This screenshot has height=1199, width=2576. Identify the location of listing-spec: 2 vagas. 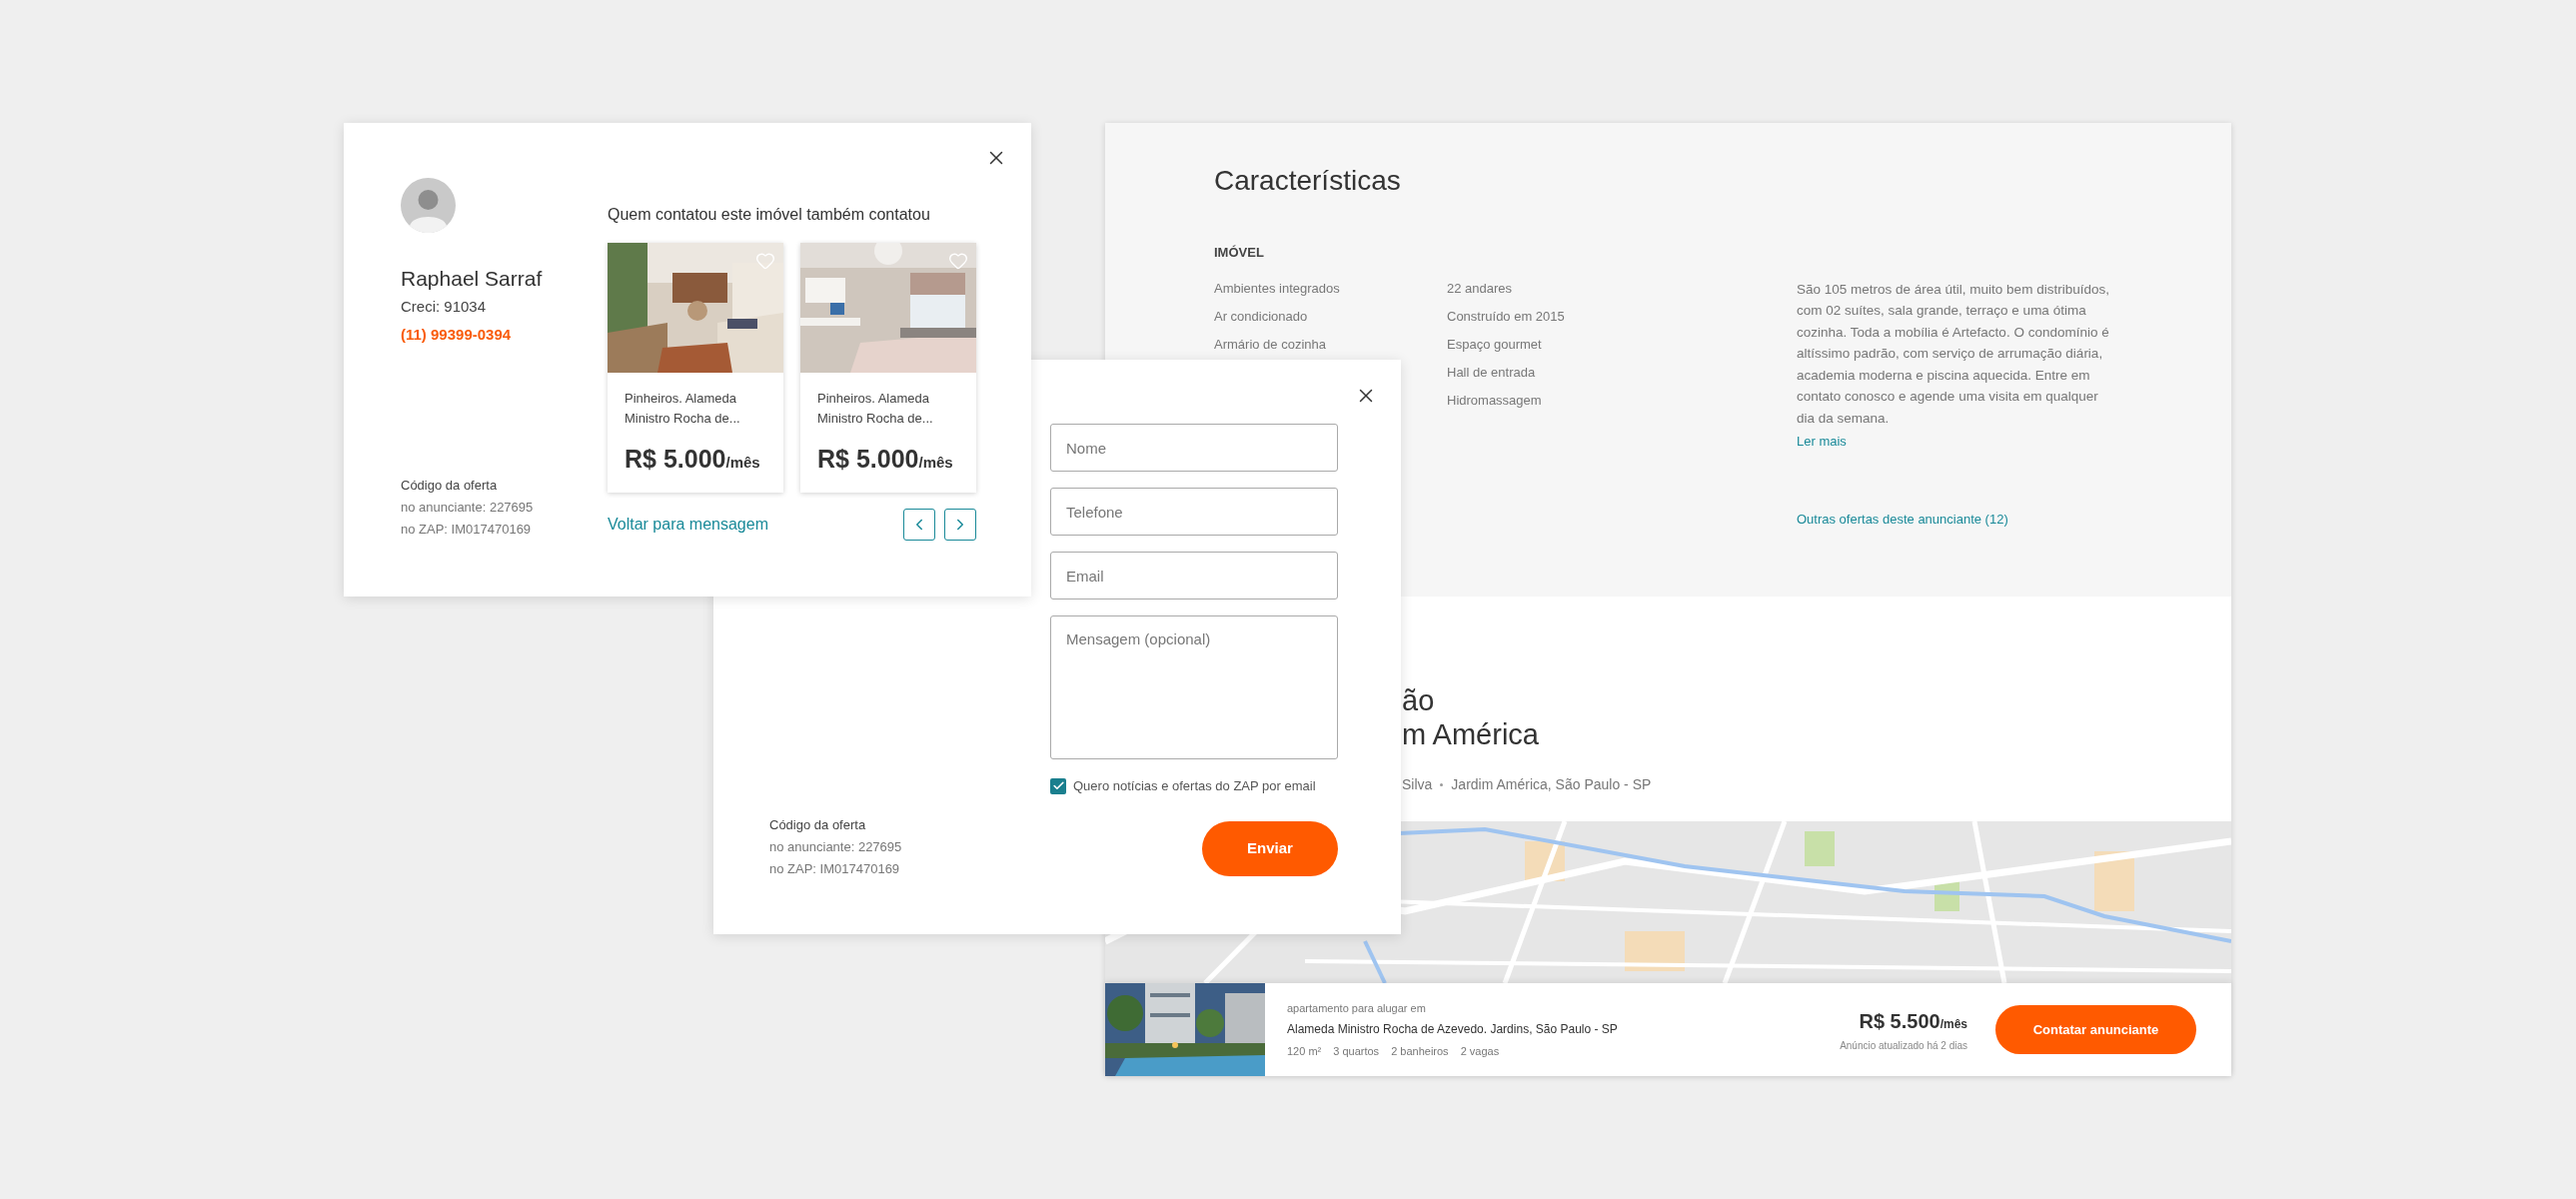
(1480, 1051).